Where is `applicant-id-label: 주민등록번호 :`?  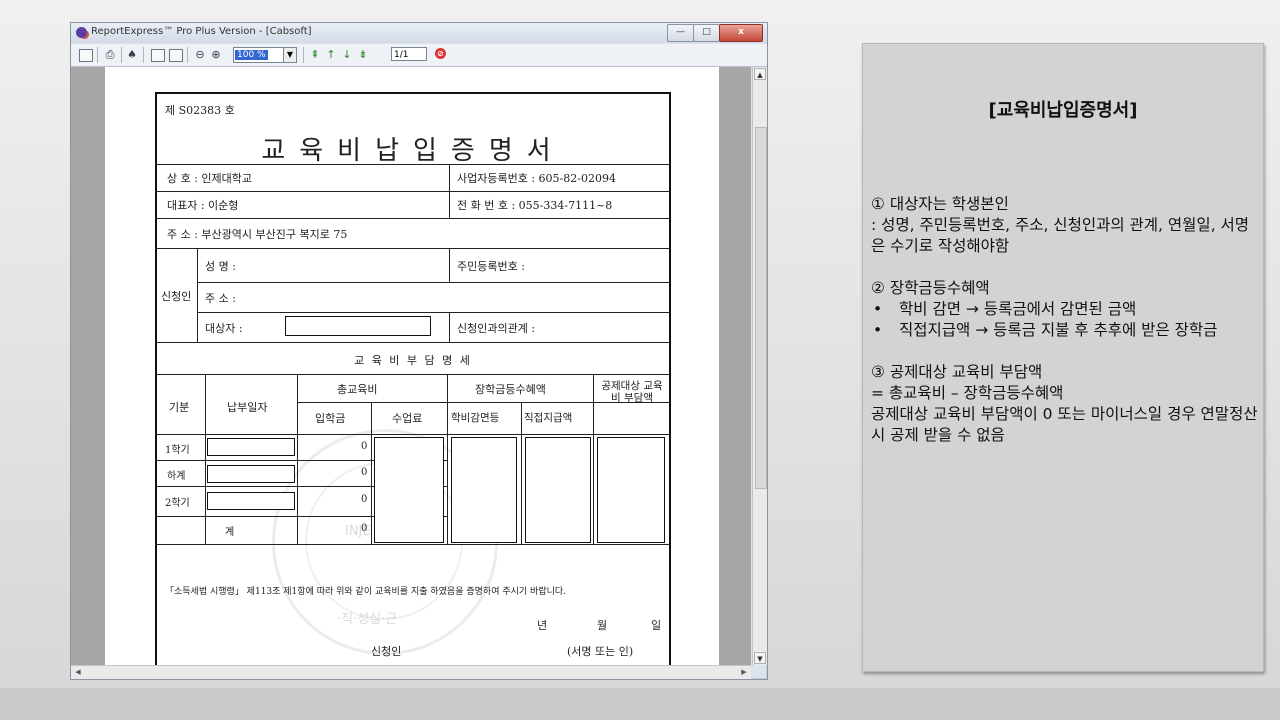
applicant-id-label: 주민등록번호 : is located at coordinates (491, 266).